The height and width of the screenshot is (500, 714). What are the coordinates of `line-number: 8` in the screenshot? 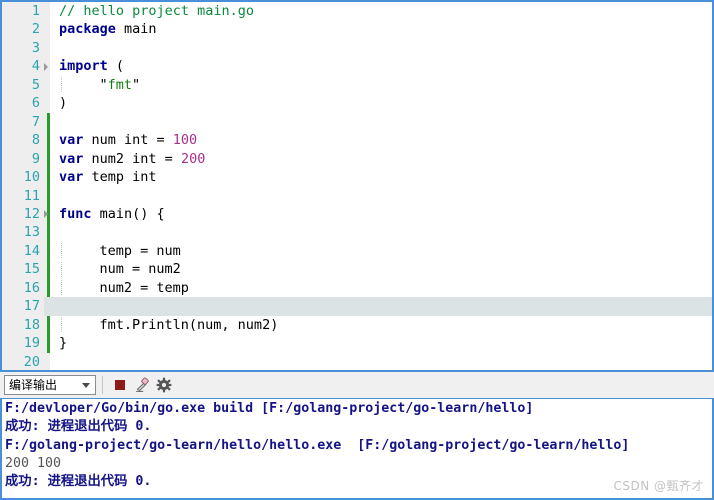 It's located at (23, 140).